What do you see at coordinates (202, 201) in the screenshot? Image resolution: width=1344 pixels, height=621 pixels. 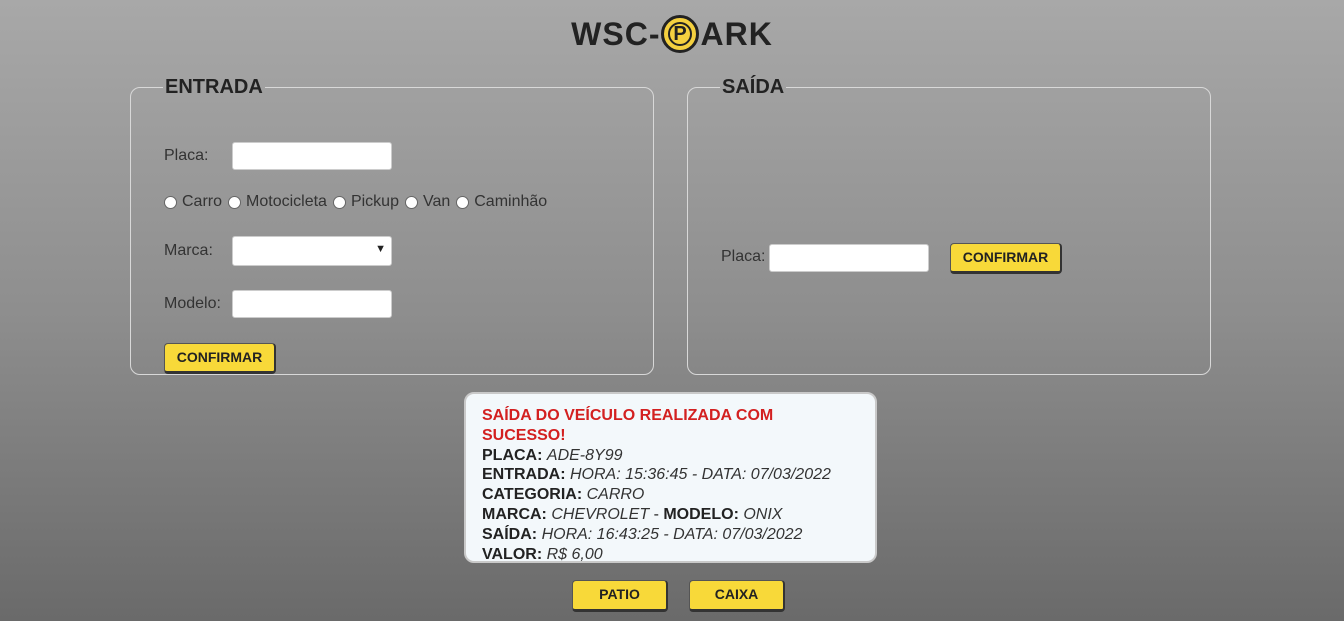 I see `radio-label-carro: Carro` at bounding box center [202, 201].